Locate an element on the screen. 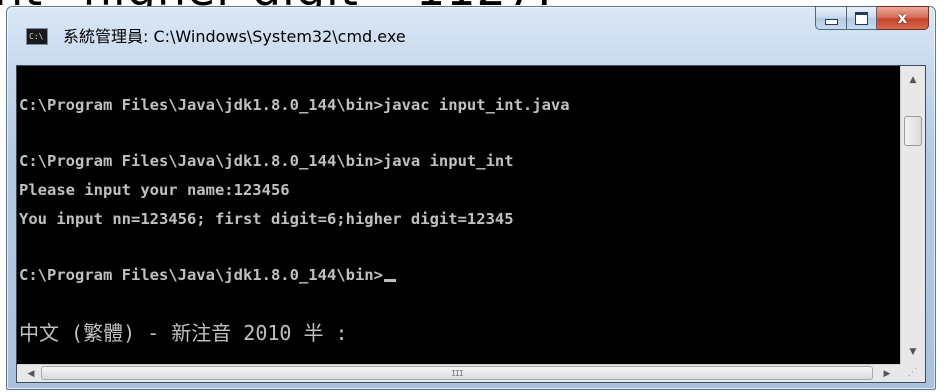  maximize-icon is located at coordinates (861, 18).